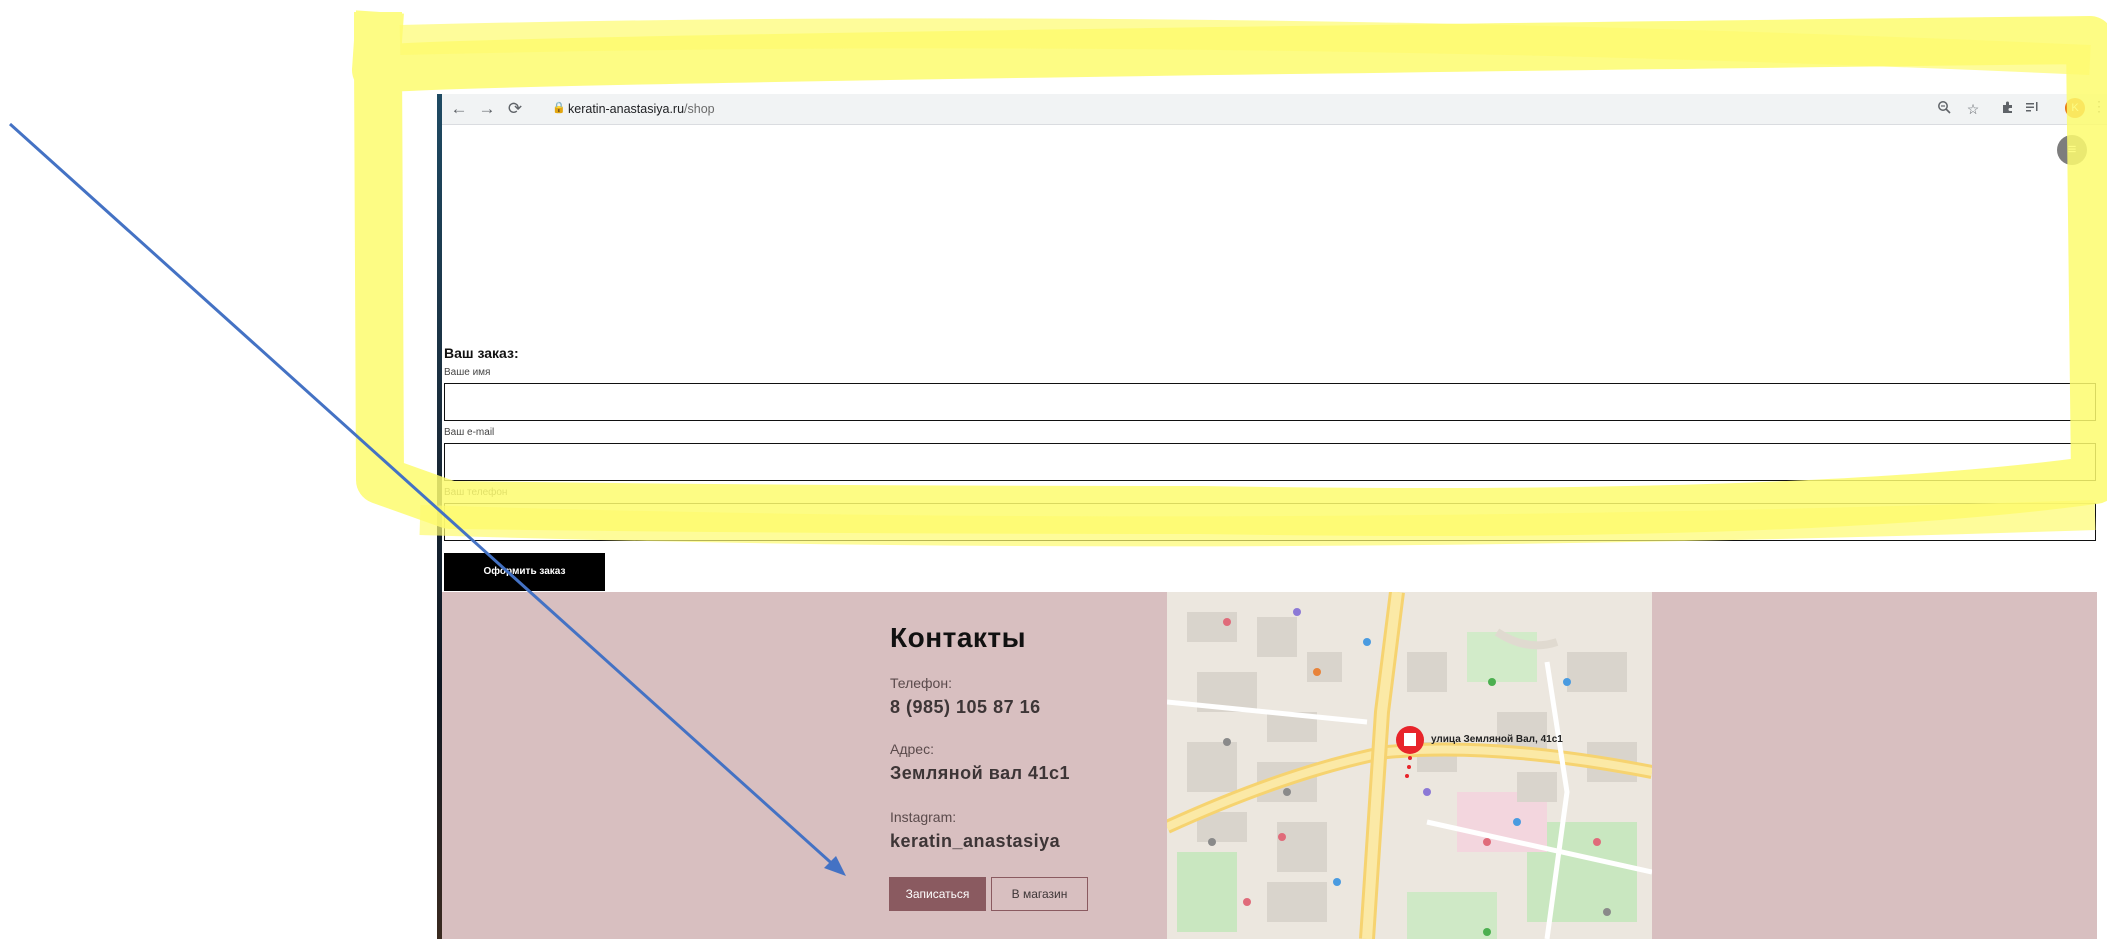 The width and height of the screenshot is (2107, 939). I want to click on map-graphic, so click(1409, 765).